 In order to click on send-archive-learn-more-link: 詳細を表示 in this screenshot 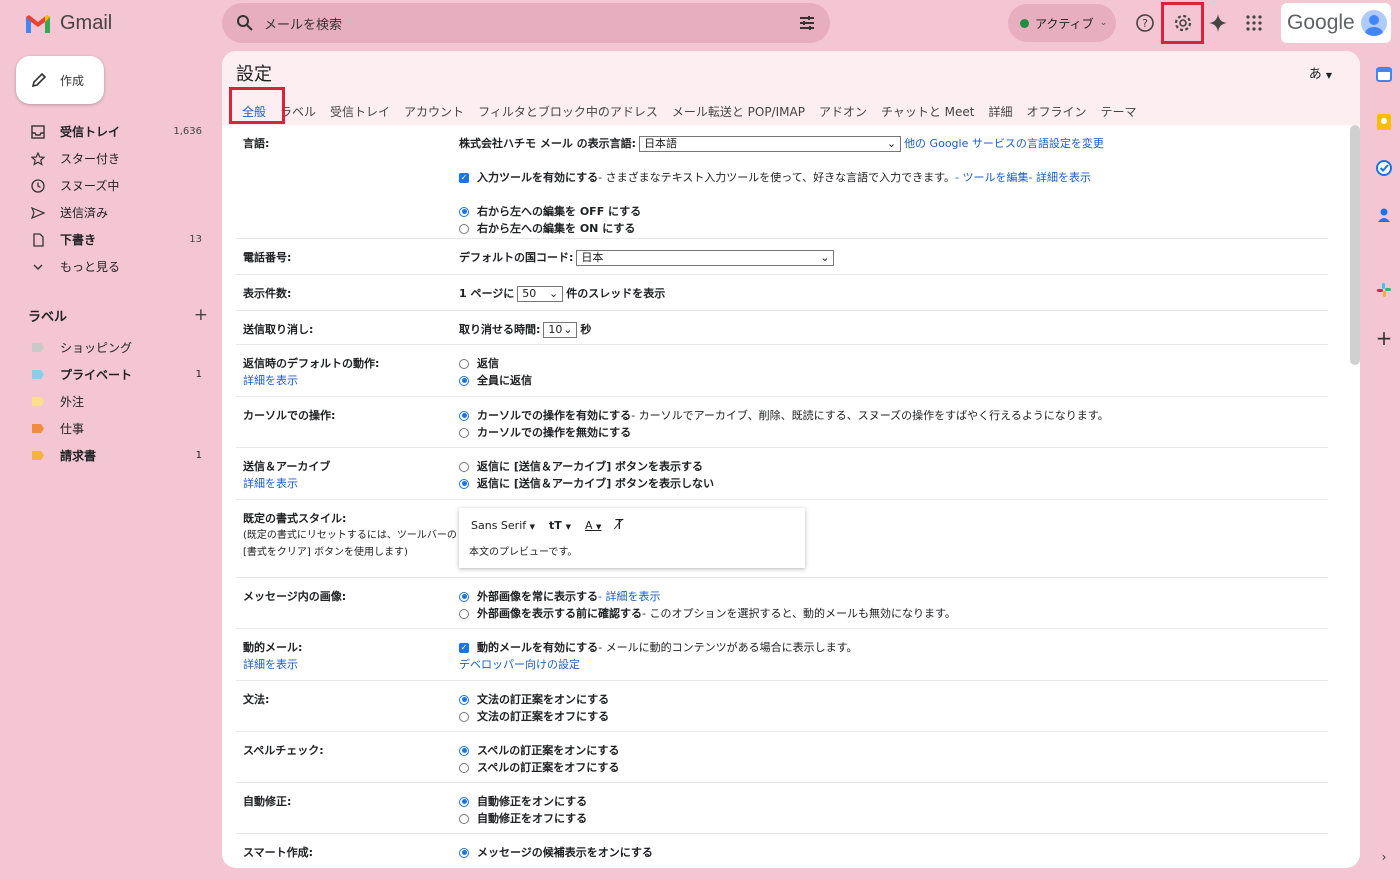, I will do `click(270, 483)`.